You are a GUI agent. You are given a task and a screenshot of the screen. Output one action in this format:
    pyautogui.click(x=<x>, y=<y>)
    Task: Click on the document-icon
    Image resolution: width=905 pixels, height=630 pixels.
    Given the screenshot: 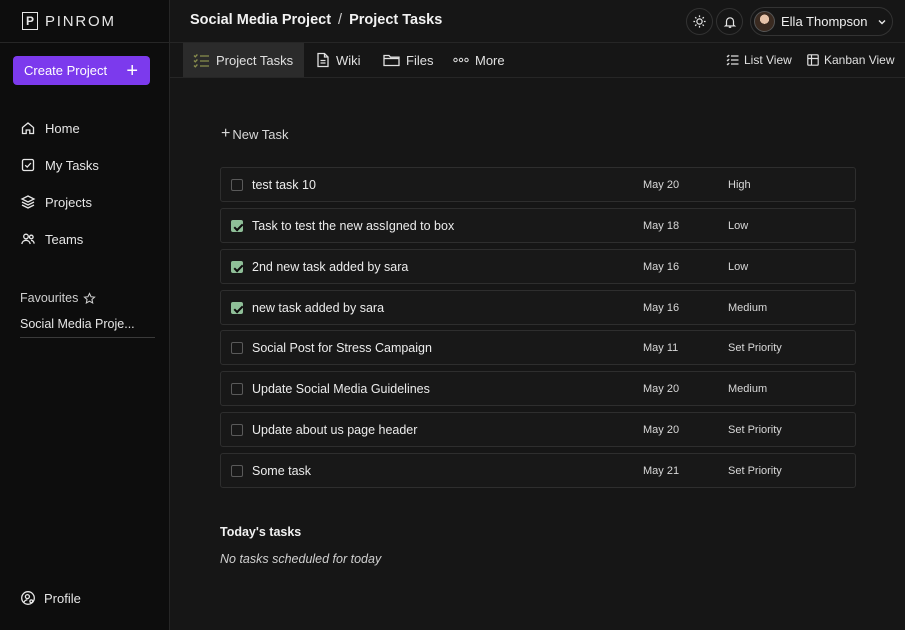 What is the action you would take?
    pyautogui.click(x=323, y=60)
    